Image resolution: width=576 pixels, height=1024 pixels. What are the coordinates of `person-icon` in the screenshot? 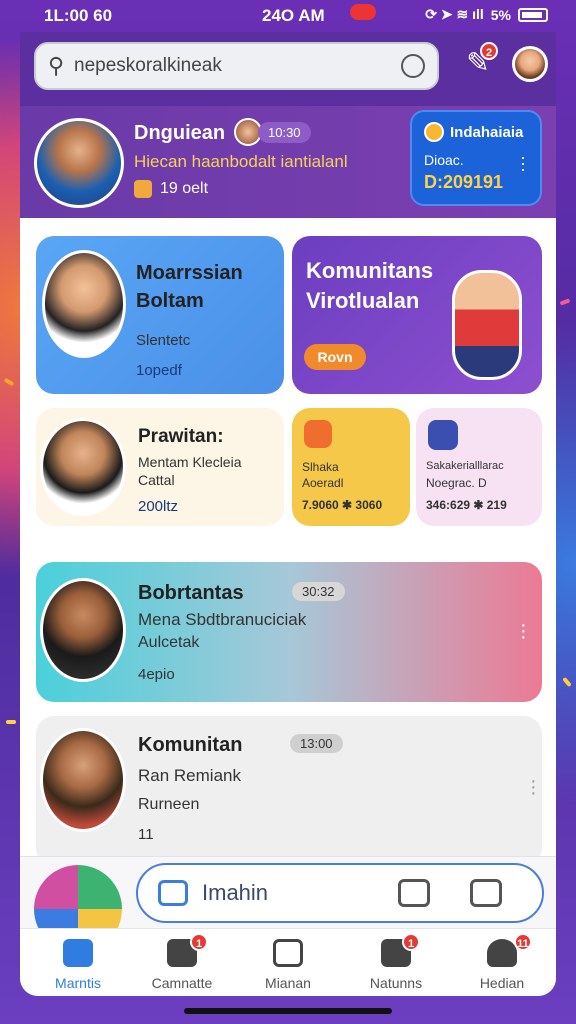 It's located at (502, 953).